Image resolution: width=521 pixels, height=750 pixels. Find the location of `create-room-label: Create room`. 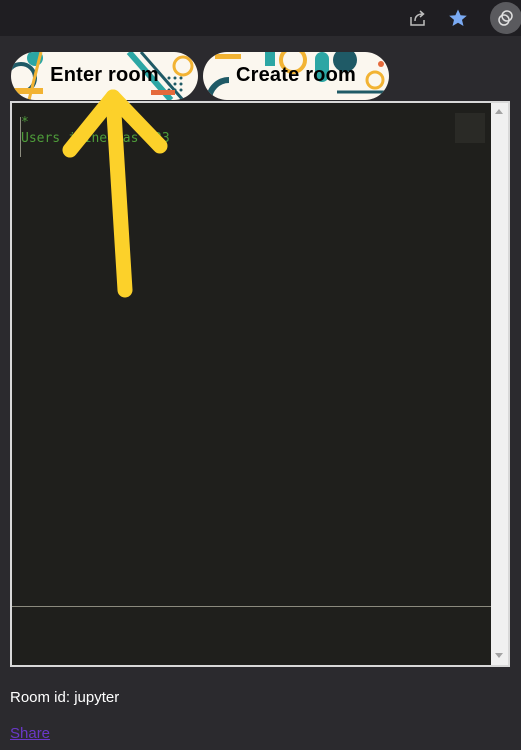

create-room-label: Create room is located at coordinates (295, 75).